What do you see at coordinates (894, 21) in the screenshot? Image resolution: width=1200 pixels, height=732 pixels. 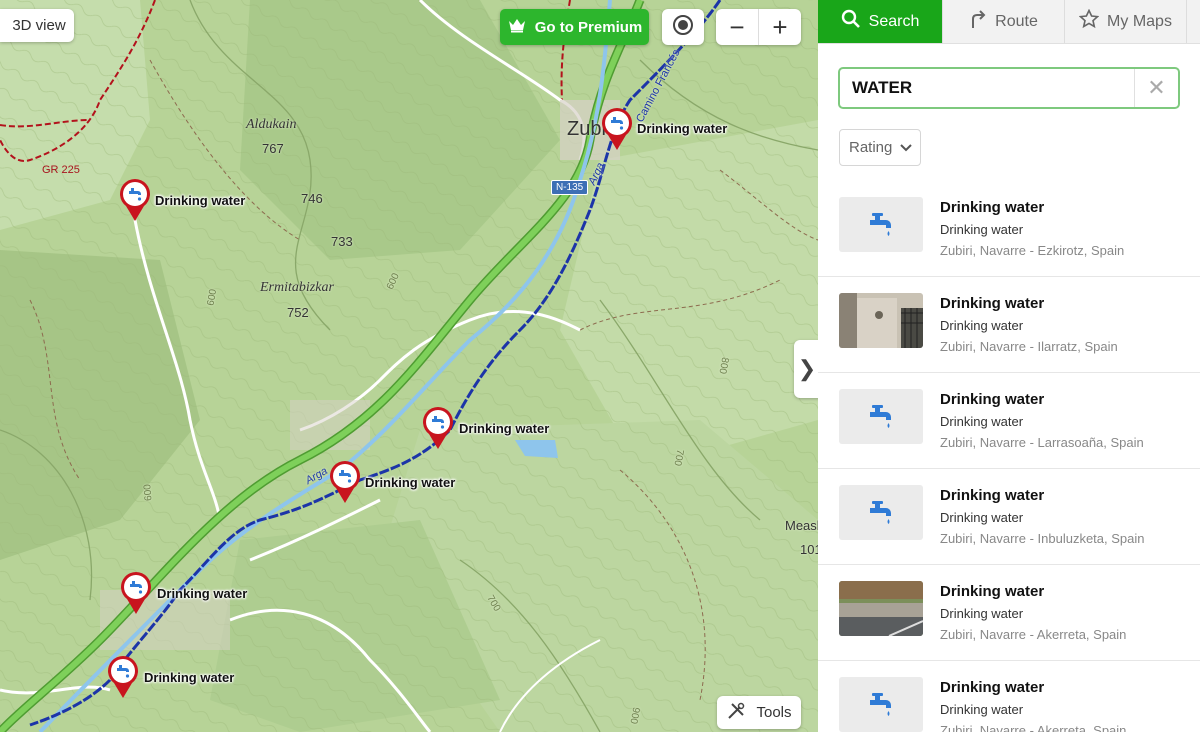 I see `tab-search-label: Search` at bounding box center [894, 21].